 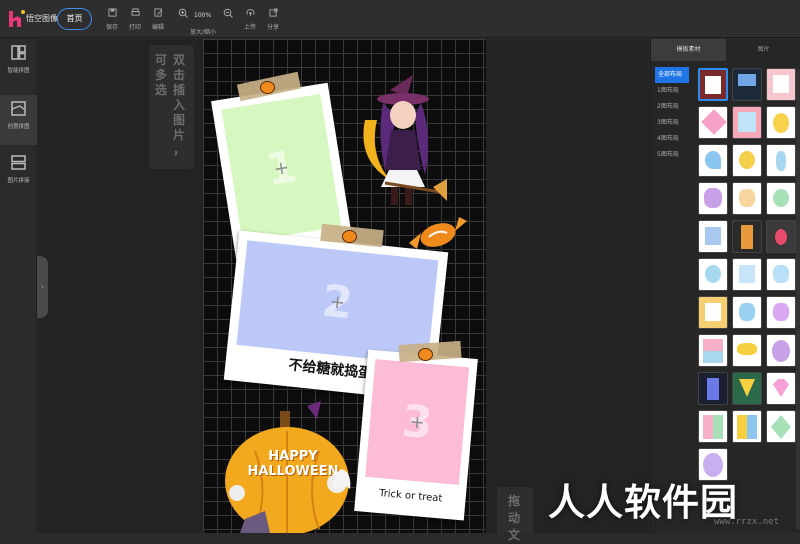 I want to click on tab-templates: 模板素材, so click(x=688, y=50).